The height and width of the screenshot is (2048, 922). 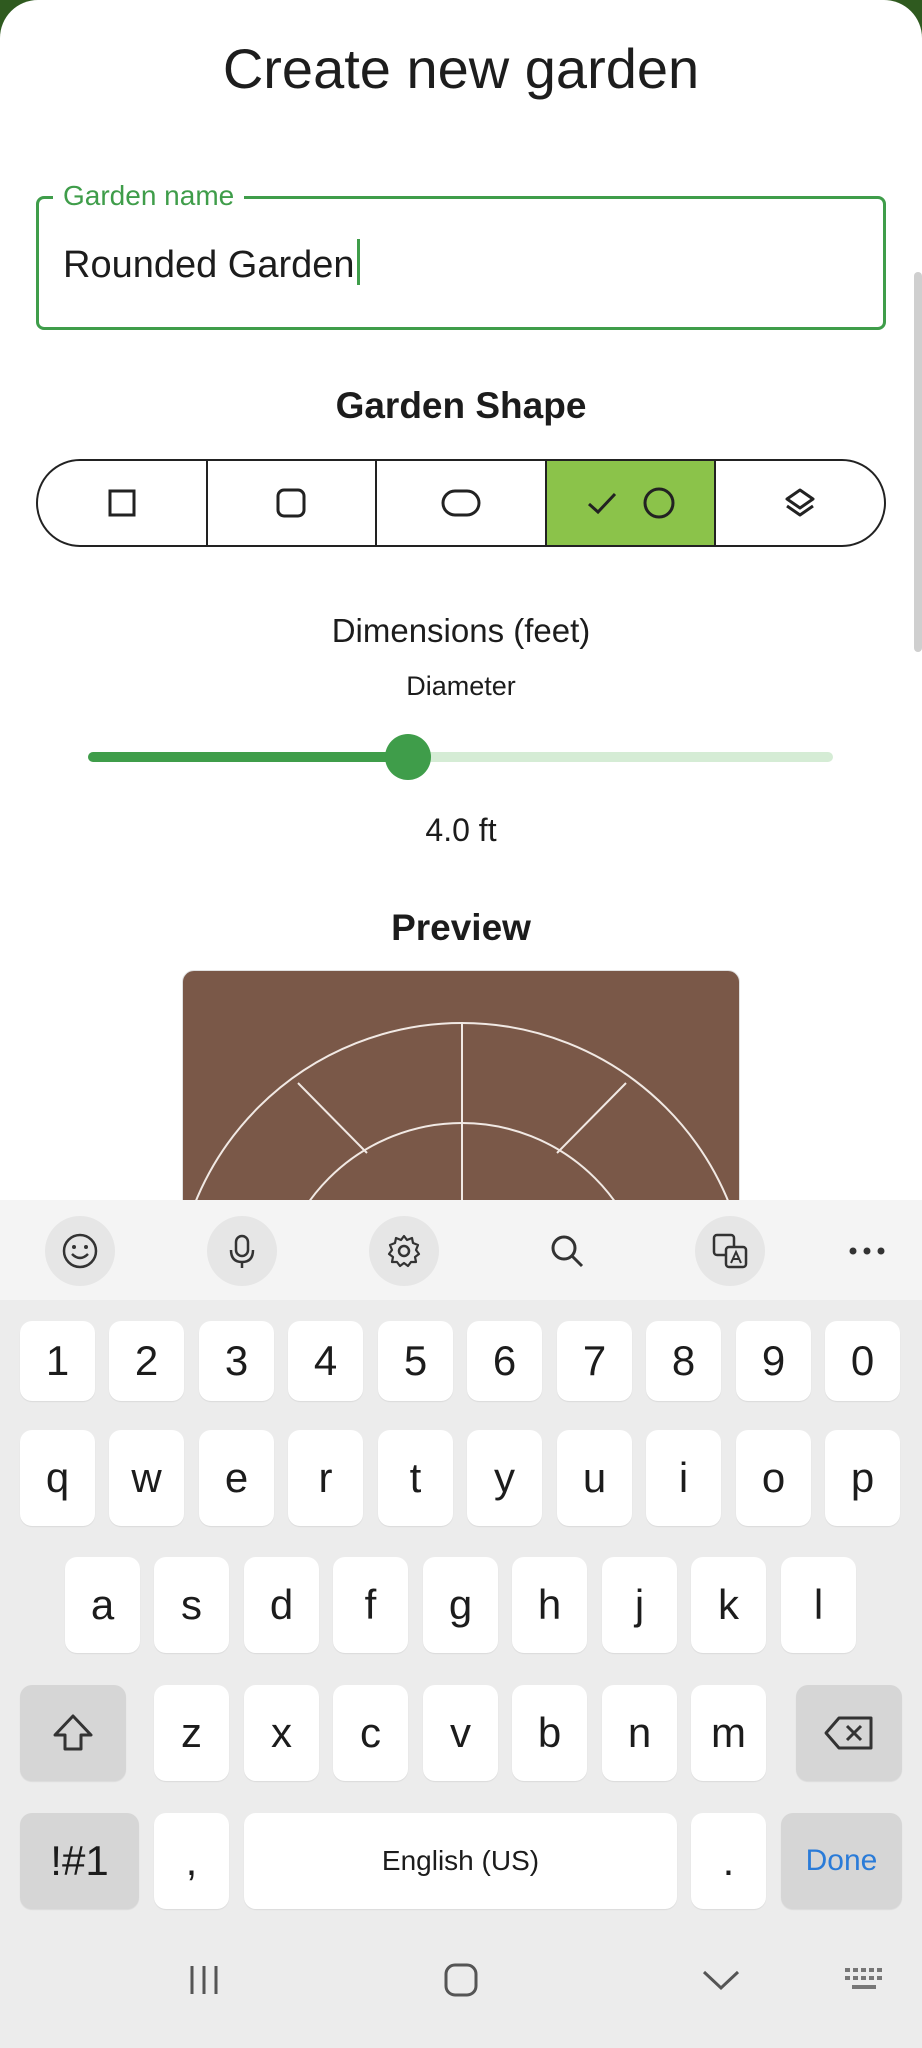 I want to click on comma-key: ,, so click(x=191, y=1861).